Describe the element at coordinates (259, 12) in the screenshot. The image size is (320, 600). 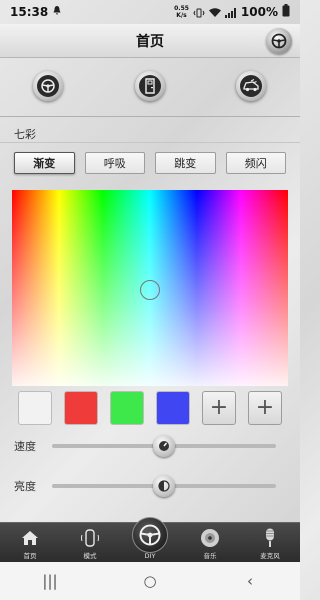
I see `battery-percent: 100%` at that location.